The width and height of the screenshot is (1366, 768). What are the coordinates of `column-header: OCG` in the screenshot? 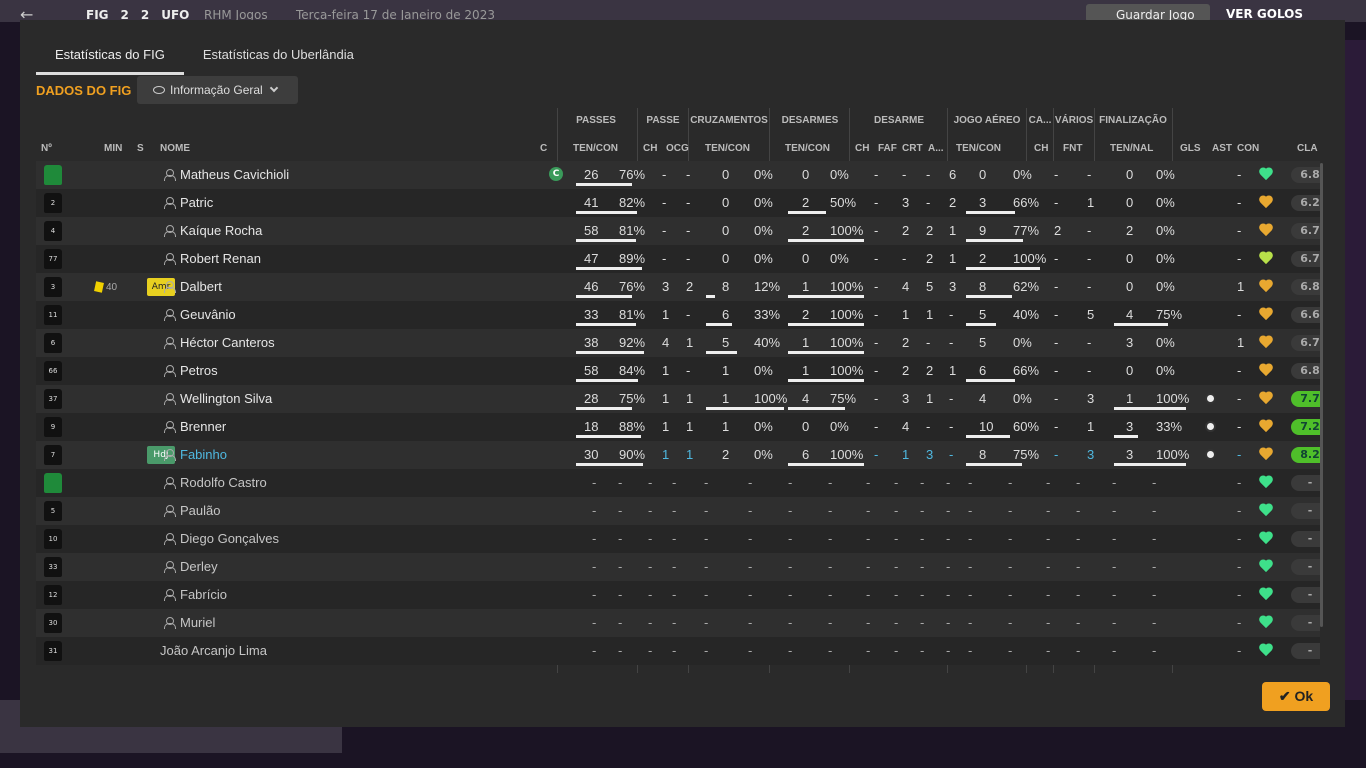 It's located at (677, 148).